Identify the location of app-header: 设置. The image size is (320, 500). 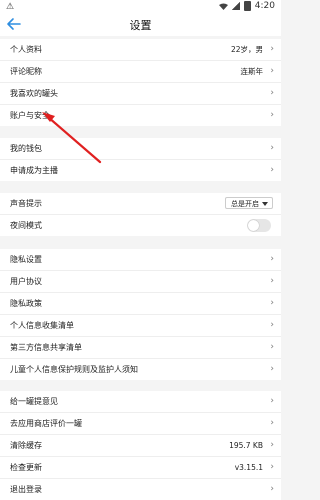
(140, 25).